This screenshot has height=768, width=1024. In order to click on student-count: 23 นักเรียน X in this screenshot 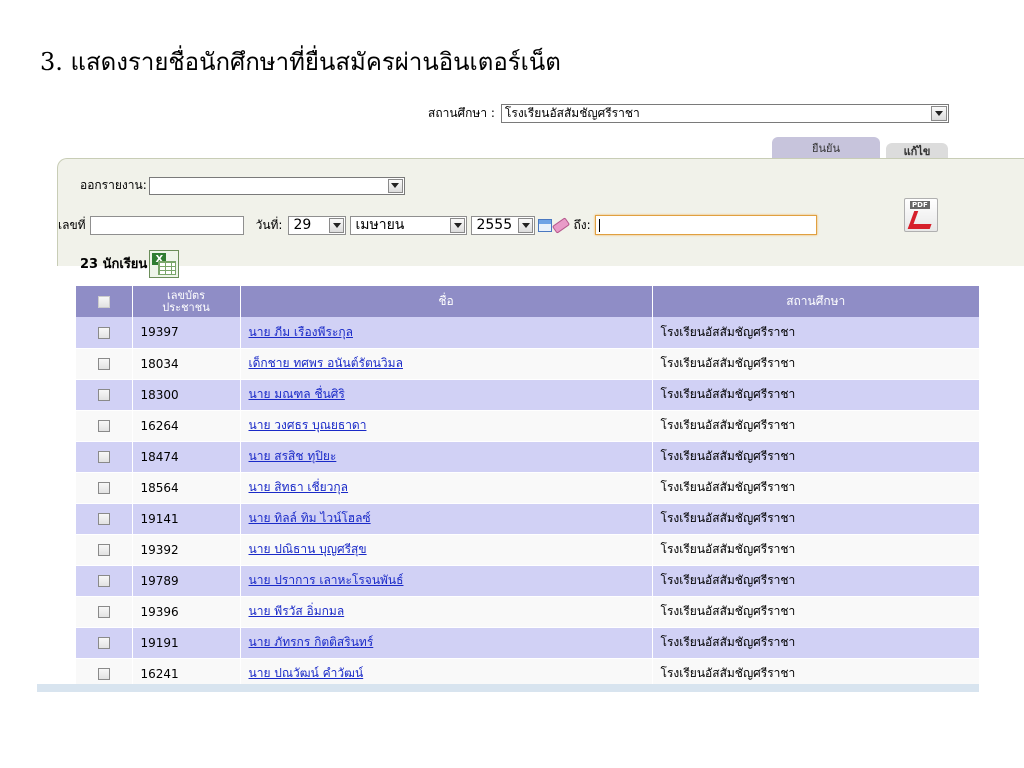, I will do `click(130, 264)`.